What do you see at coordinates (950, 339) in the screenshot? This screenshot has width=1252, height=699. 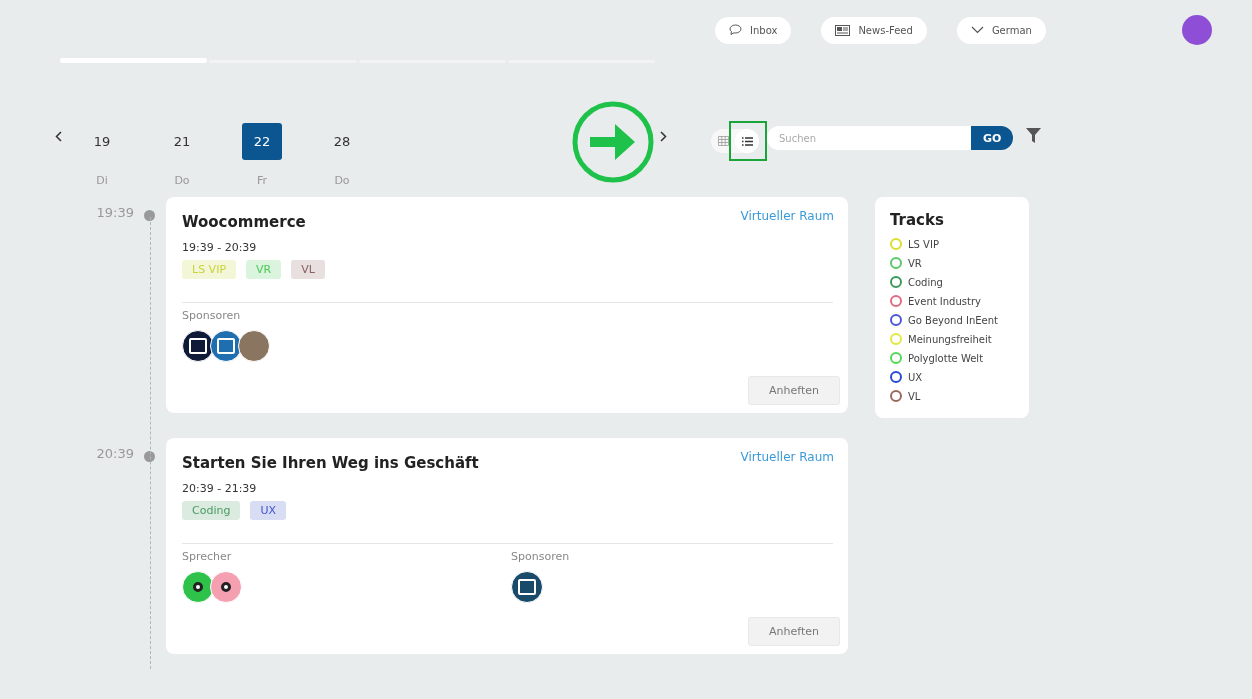 I see `track-label: Meinungsfreiheit` at bounding box center [950, 339].